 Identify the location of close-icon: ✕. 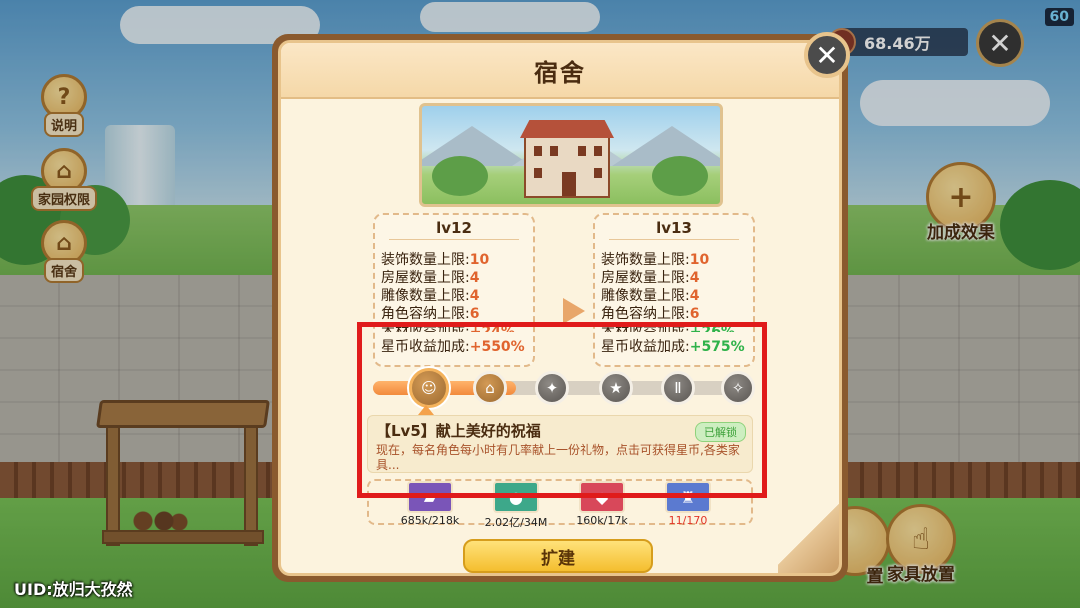
(827, 55).